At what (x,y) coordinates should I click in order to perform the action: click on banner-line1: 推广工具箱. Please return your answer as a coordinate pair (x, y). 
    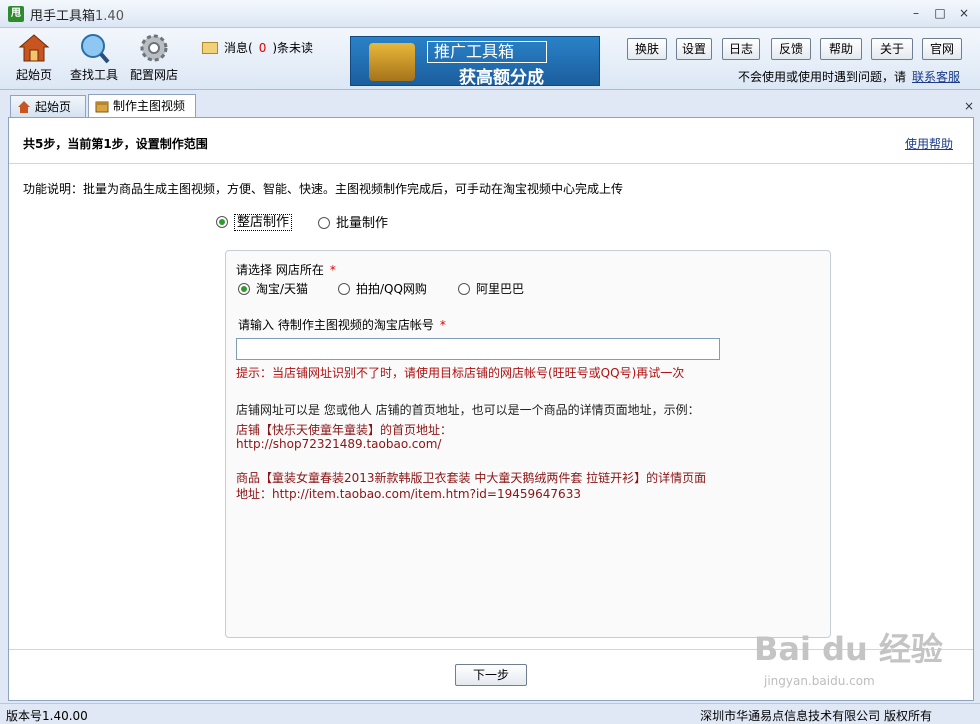
    Looking at the image, I should click on (487, 52).